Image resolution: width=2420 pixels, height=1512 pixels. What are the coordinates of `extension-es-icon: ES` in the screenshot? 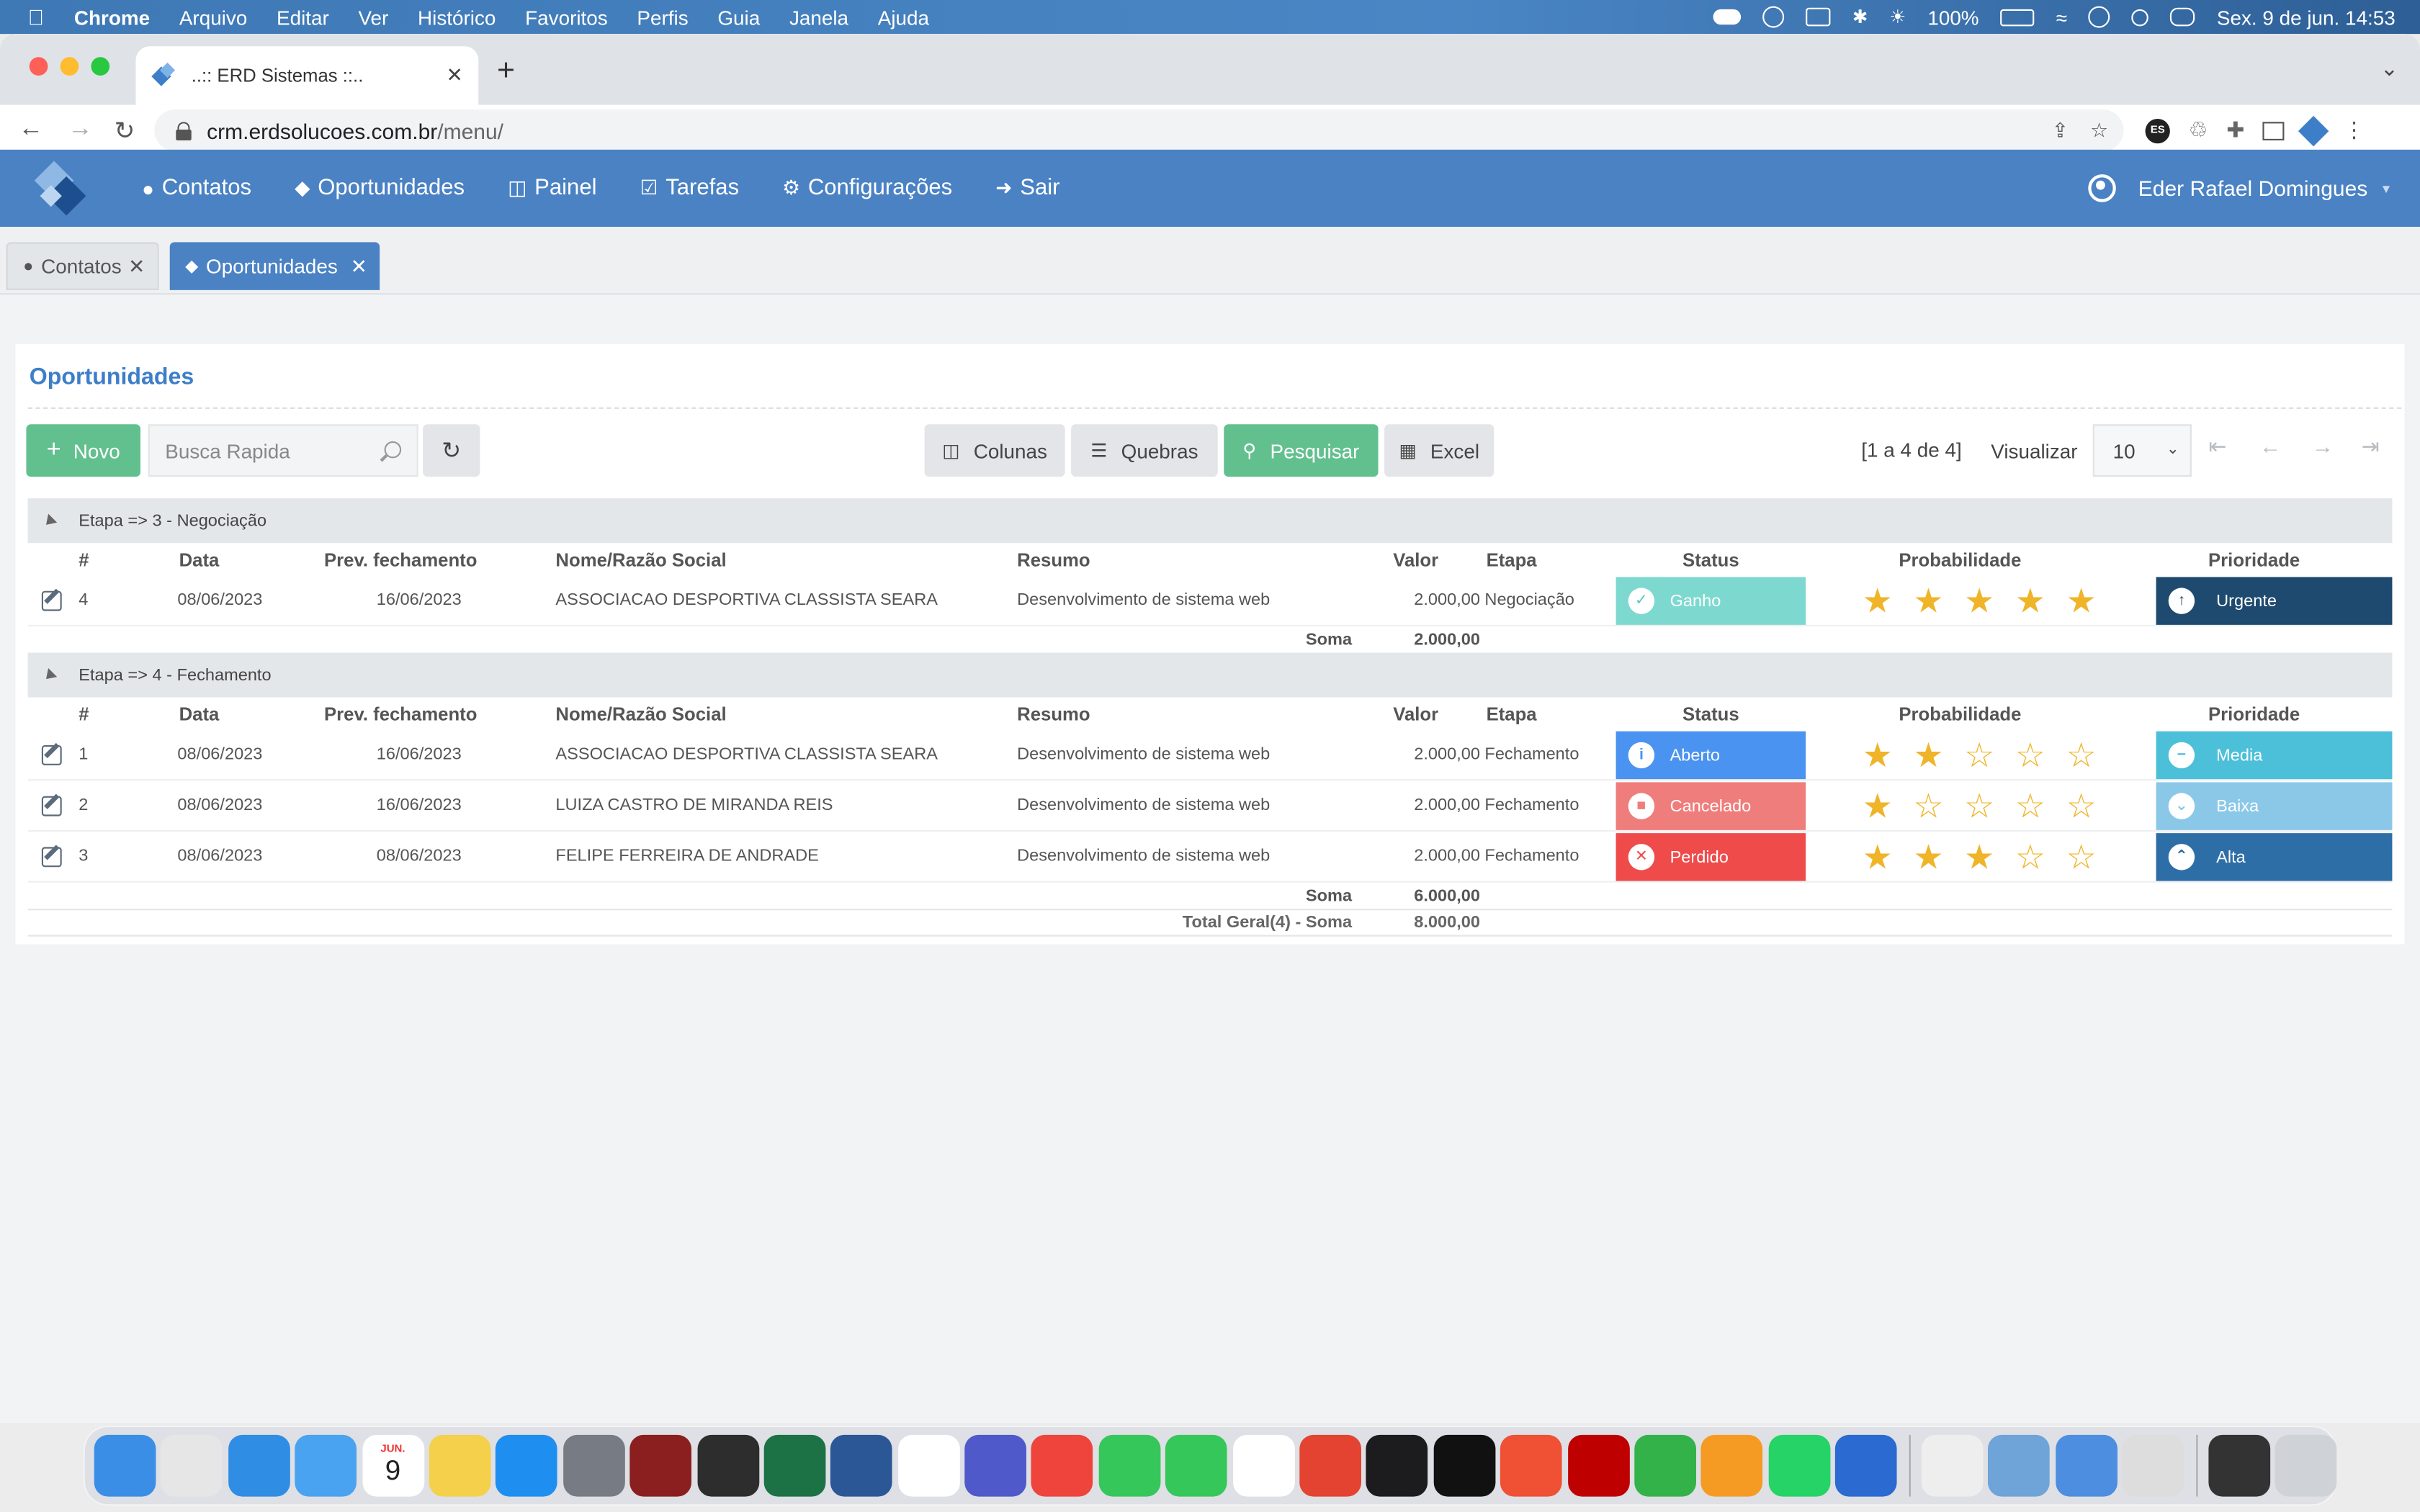 It's located at (2157, 130).